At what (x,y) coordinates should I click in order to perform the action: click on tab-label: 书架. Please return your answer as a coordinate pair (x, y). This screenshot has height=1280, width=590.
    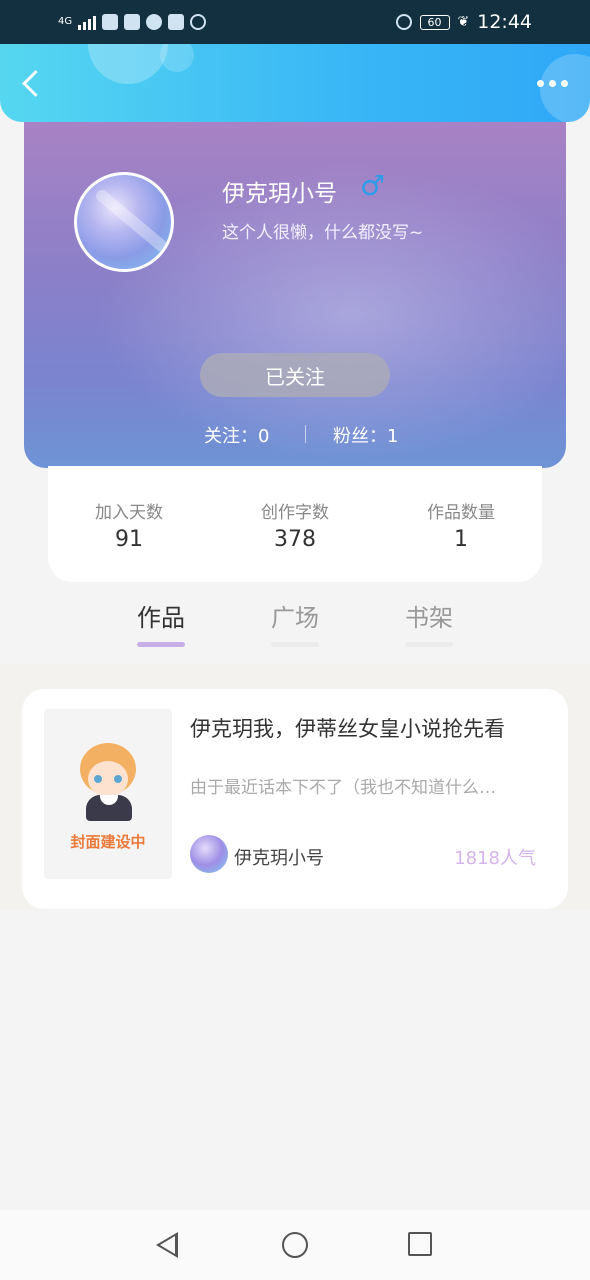
    Looking at the image, I should click on (429, 618).